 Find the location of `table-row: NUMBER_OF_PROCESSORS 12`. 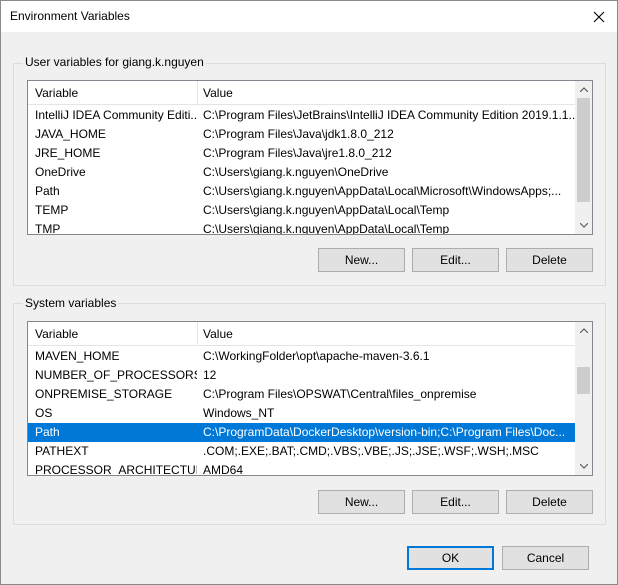

table-row: NUMBER_OF_PROCESSORS 12 is located at coordinates (301, 375).